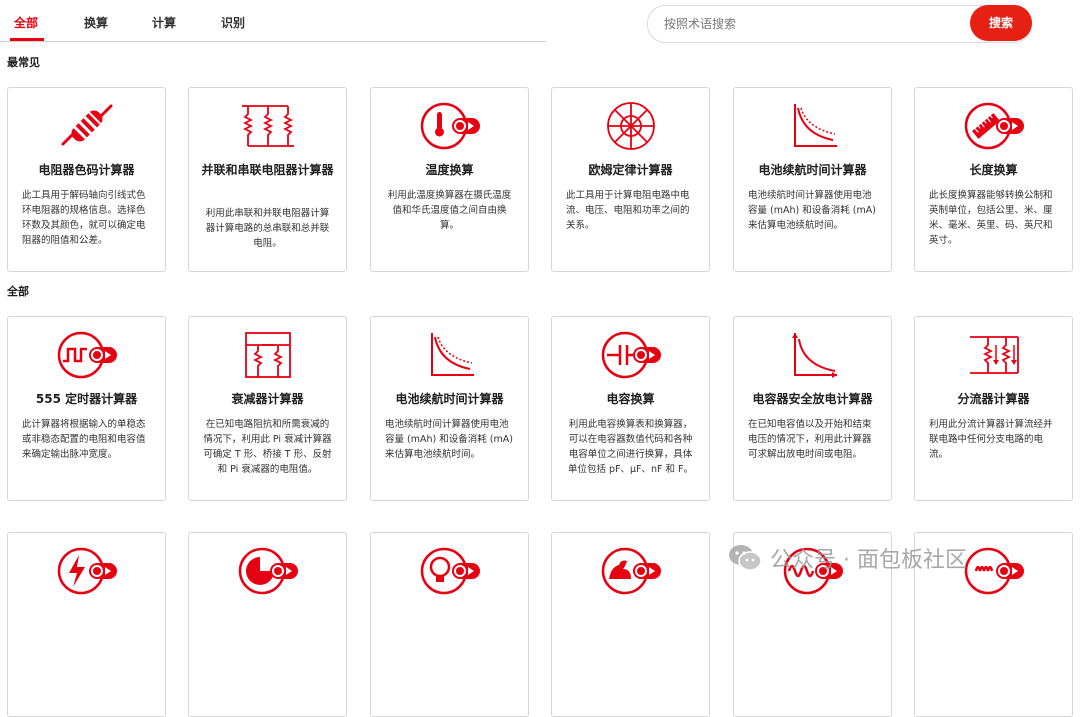  I want to click on tab-conversion: 换算, so click(96, 22).